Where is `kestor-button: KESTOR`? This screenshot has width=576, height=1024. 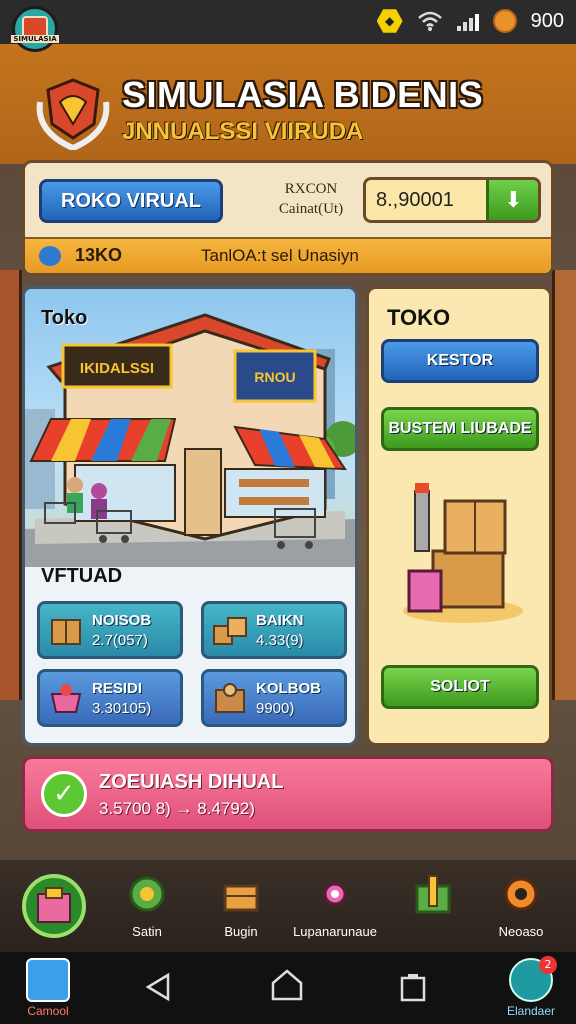
kestor-button: KESTOR is located at coordinates (460, 361).